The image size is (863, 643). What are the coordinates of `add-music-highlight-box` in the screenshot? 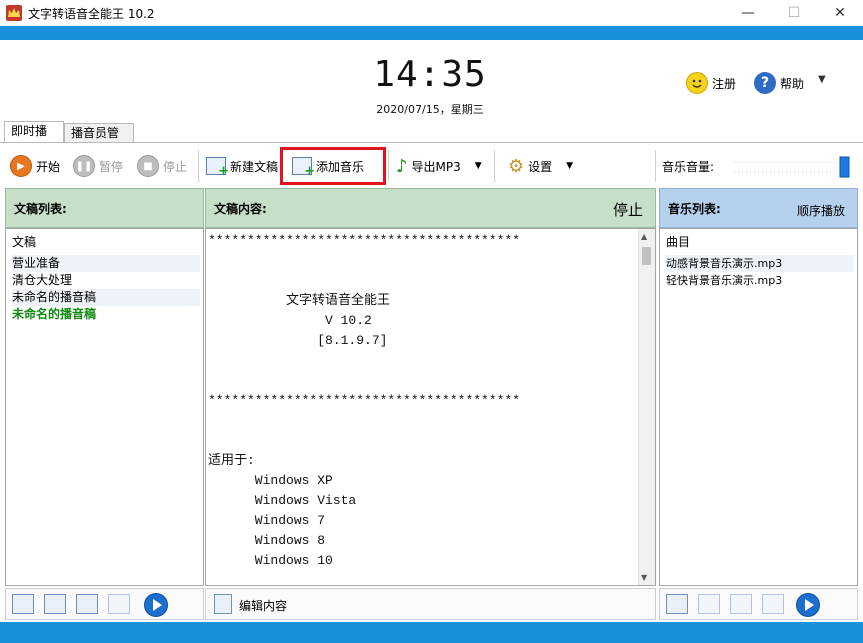 It's located at (333, 166).